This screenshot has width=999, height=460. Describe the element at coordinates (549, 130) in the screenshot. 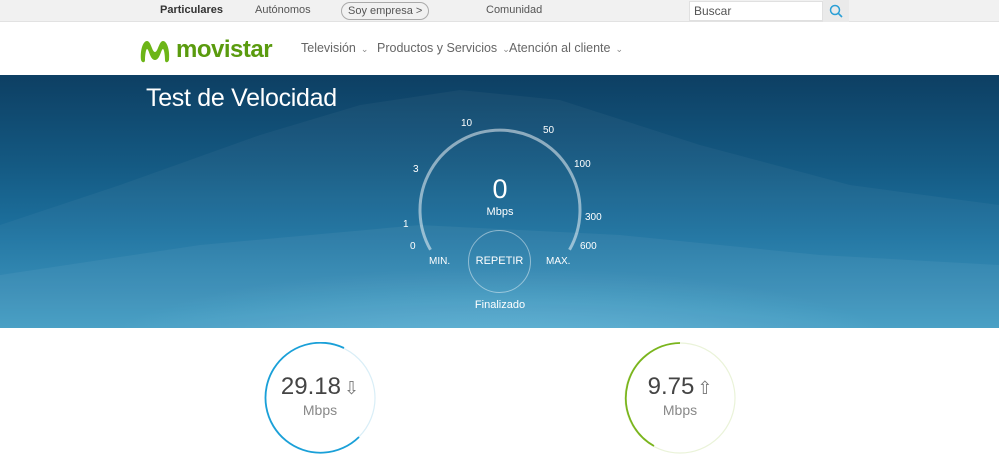

I see `gauge-tick-50: 50` at that location.